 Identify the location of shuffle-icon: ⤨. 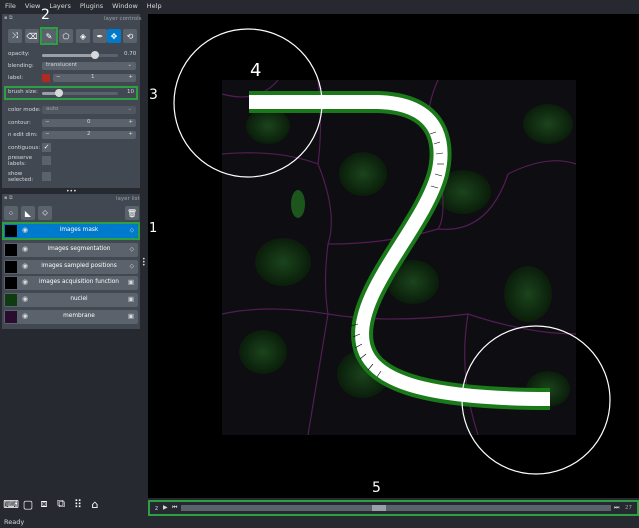
(15, 36).